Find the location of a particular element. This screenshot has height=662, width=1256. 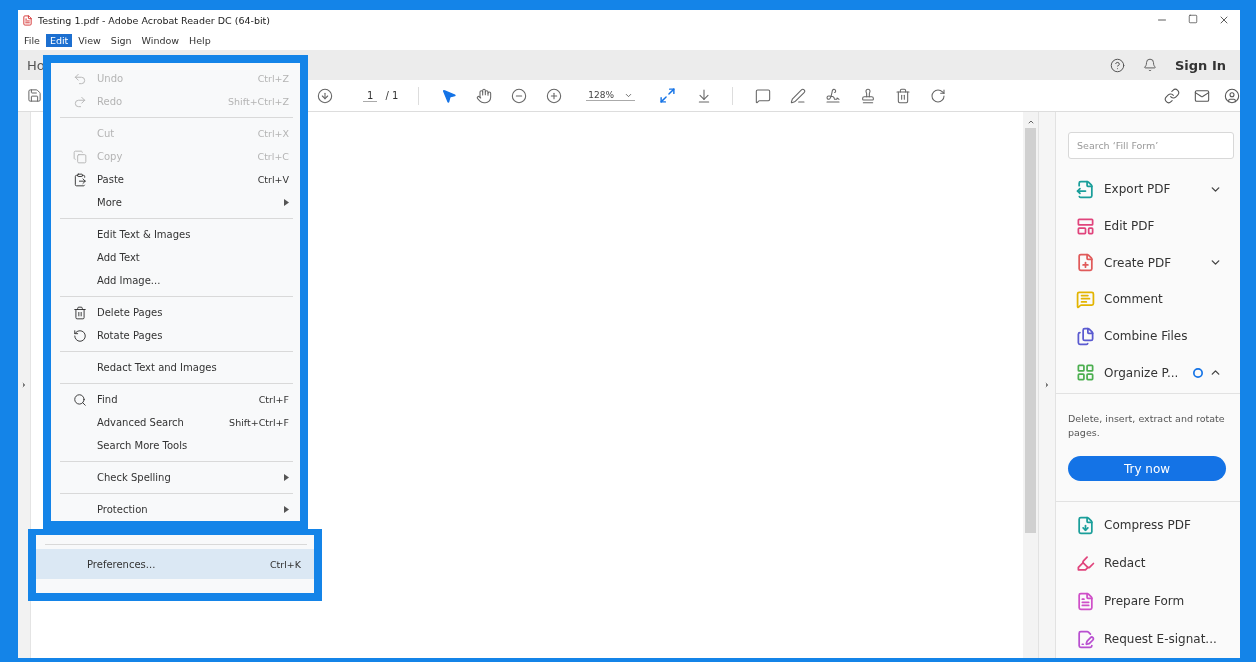

user-icon is located at coordinates (1232, 95).